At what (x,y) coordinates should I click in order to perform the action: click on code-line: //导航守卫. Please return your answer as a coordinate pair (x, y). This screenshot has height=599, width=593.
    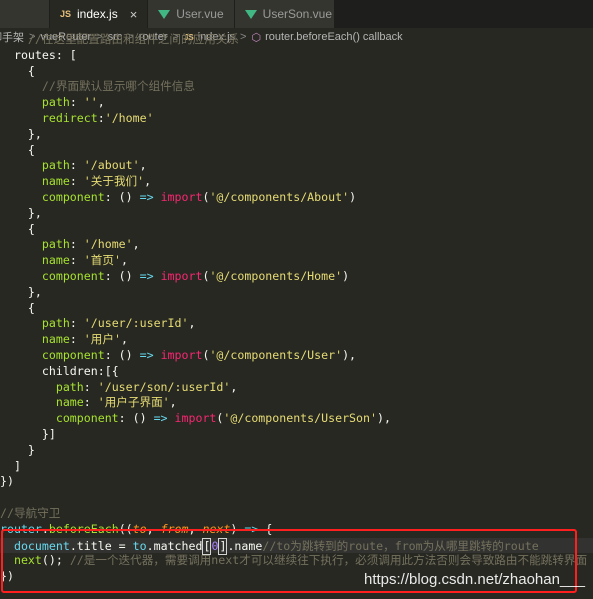
    Looking at the image, I should click on (296, 514).